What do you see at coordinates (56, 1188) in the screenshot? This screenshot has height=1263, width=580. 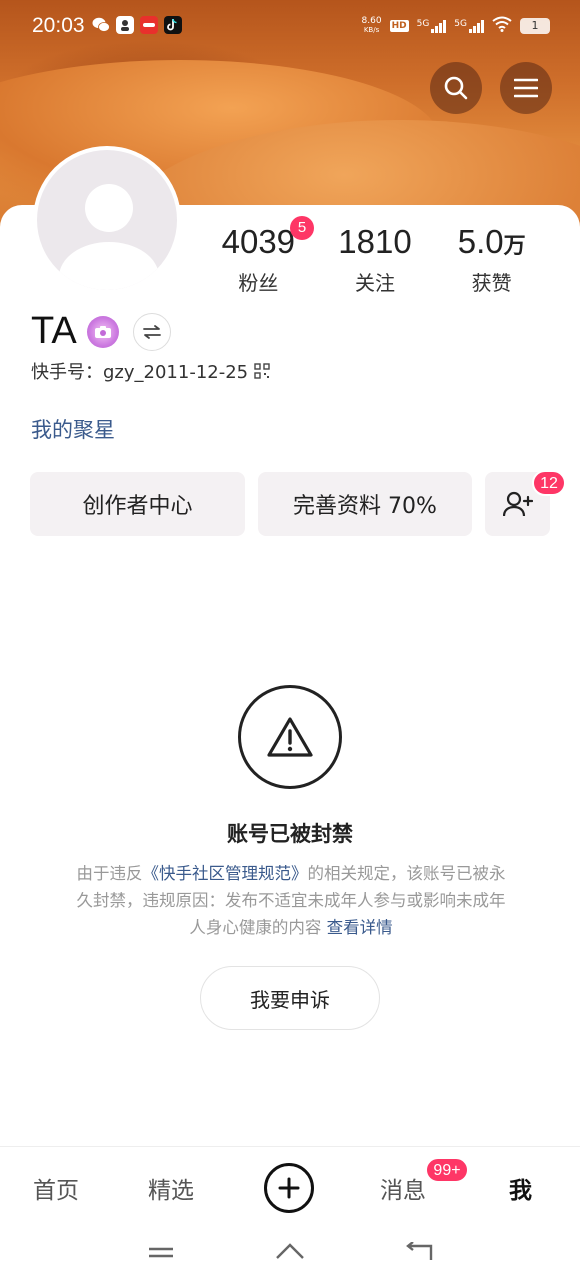 I see `tab-home: 首页` at bounding box center [56, 1188].